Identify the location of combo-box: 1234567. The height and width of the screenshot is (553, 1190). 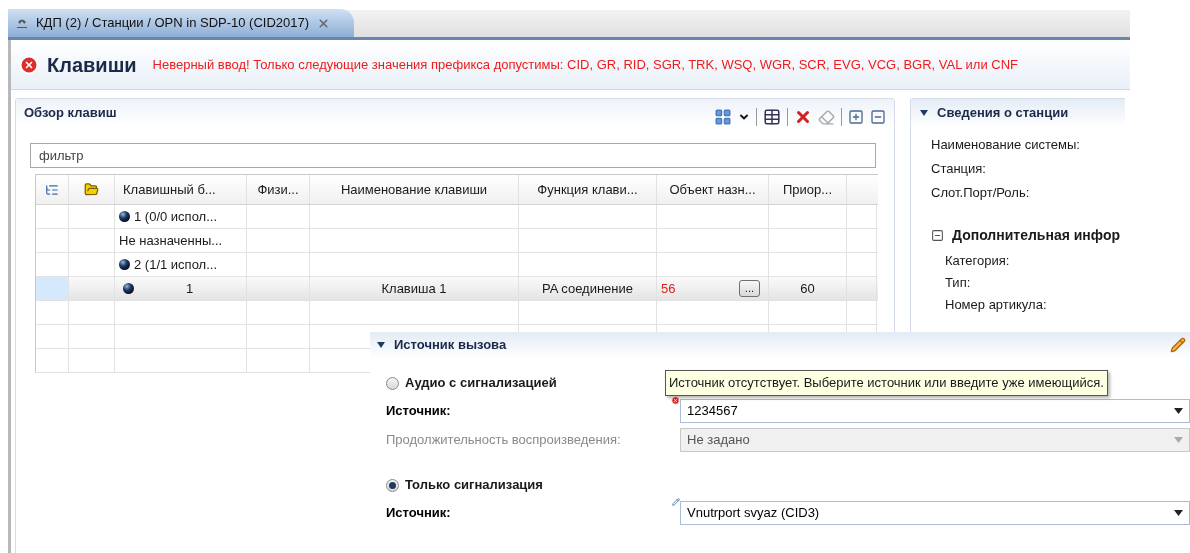
(935, 411).